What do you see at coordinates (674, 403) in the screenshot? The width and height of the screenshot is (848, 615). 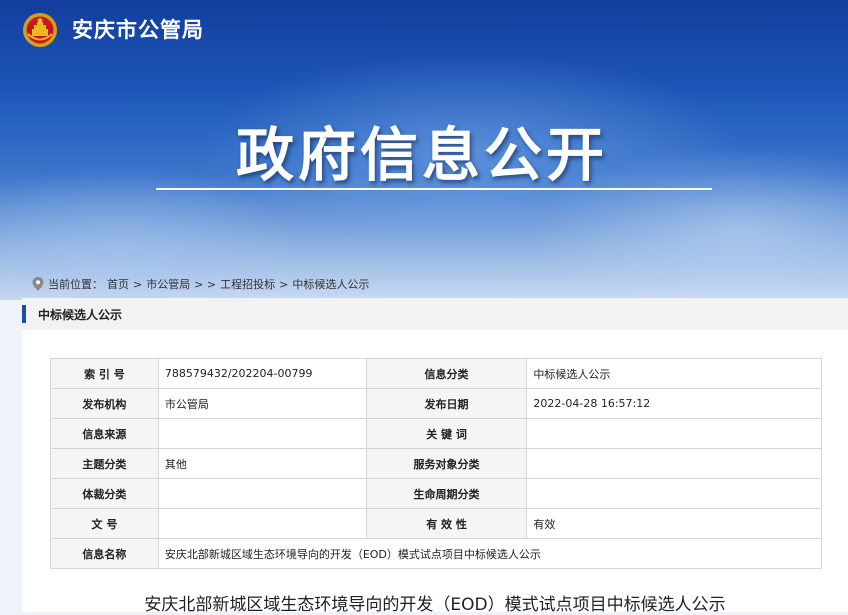 I see `publish-date-value: 2022-04-28 16:57:12` at bounding box center [674, 403].